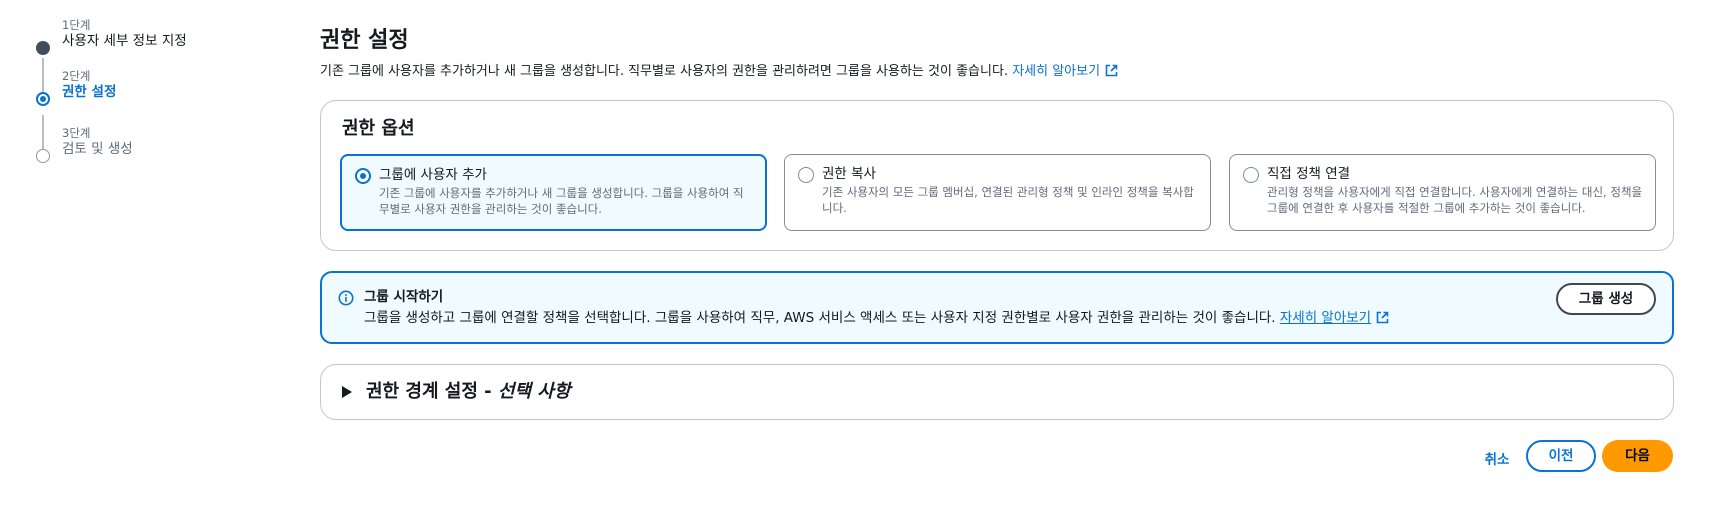 This screenshot has height=519, width=1710. I want to click on permission-boundary-expander: 권한 경계 설정 - 선택 사항, so click(456, 392).